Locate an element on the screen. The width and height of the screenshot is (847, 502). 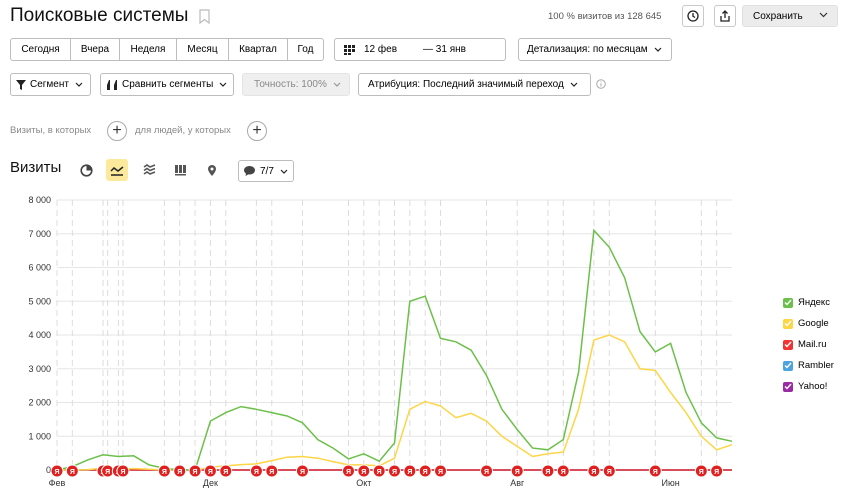
add-people-condition-button: + is located at coordinates (257, 131).